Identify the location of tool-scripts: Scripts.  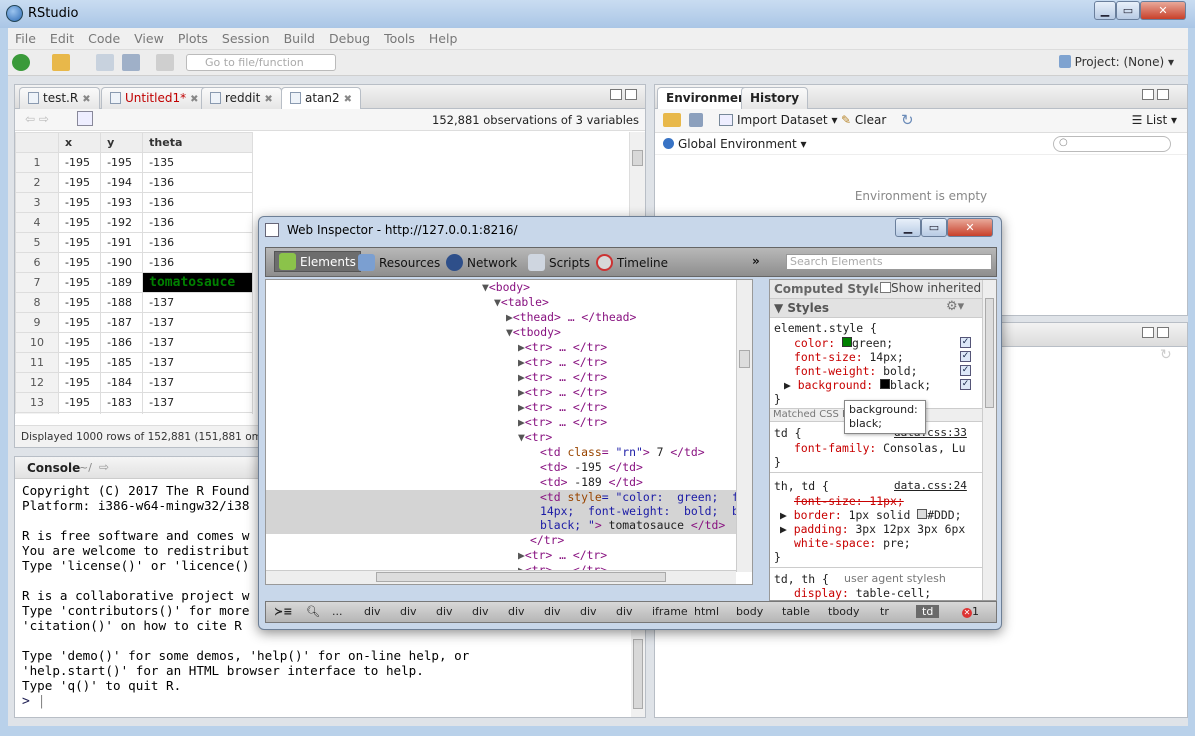
(559, 262).